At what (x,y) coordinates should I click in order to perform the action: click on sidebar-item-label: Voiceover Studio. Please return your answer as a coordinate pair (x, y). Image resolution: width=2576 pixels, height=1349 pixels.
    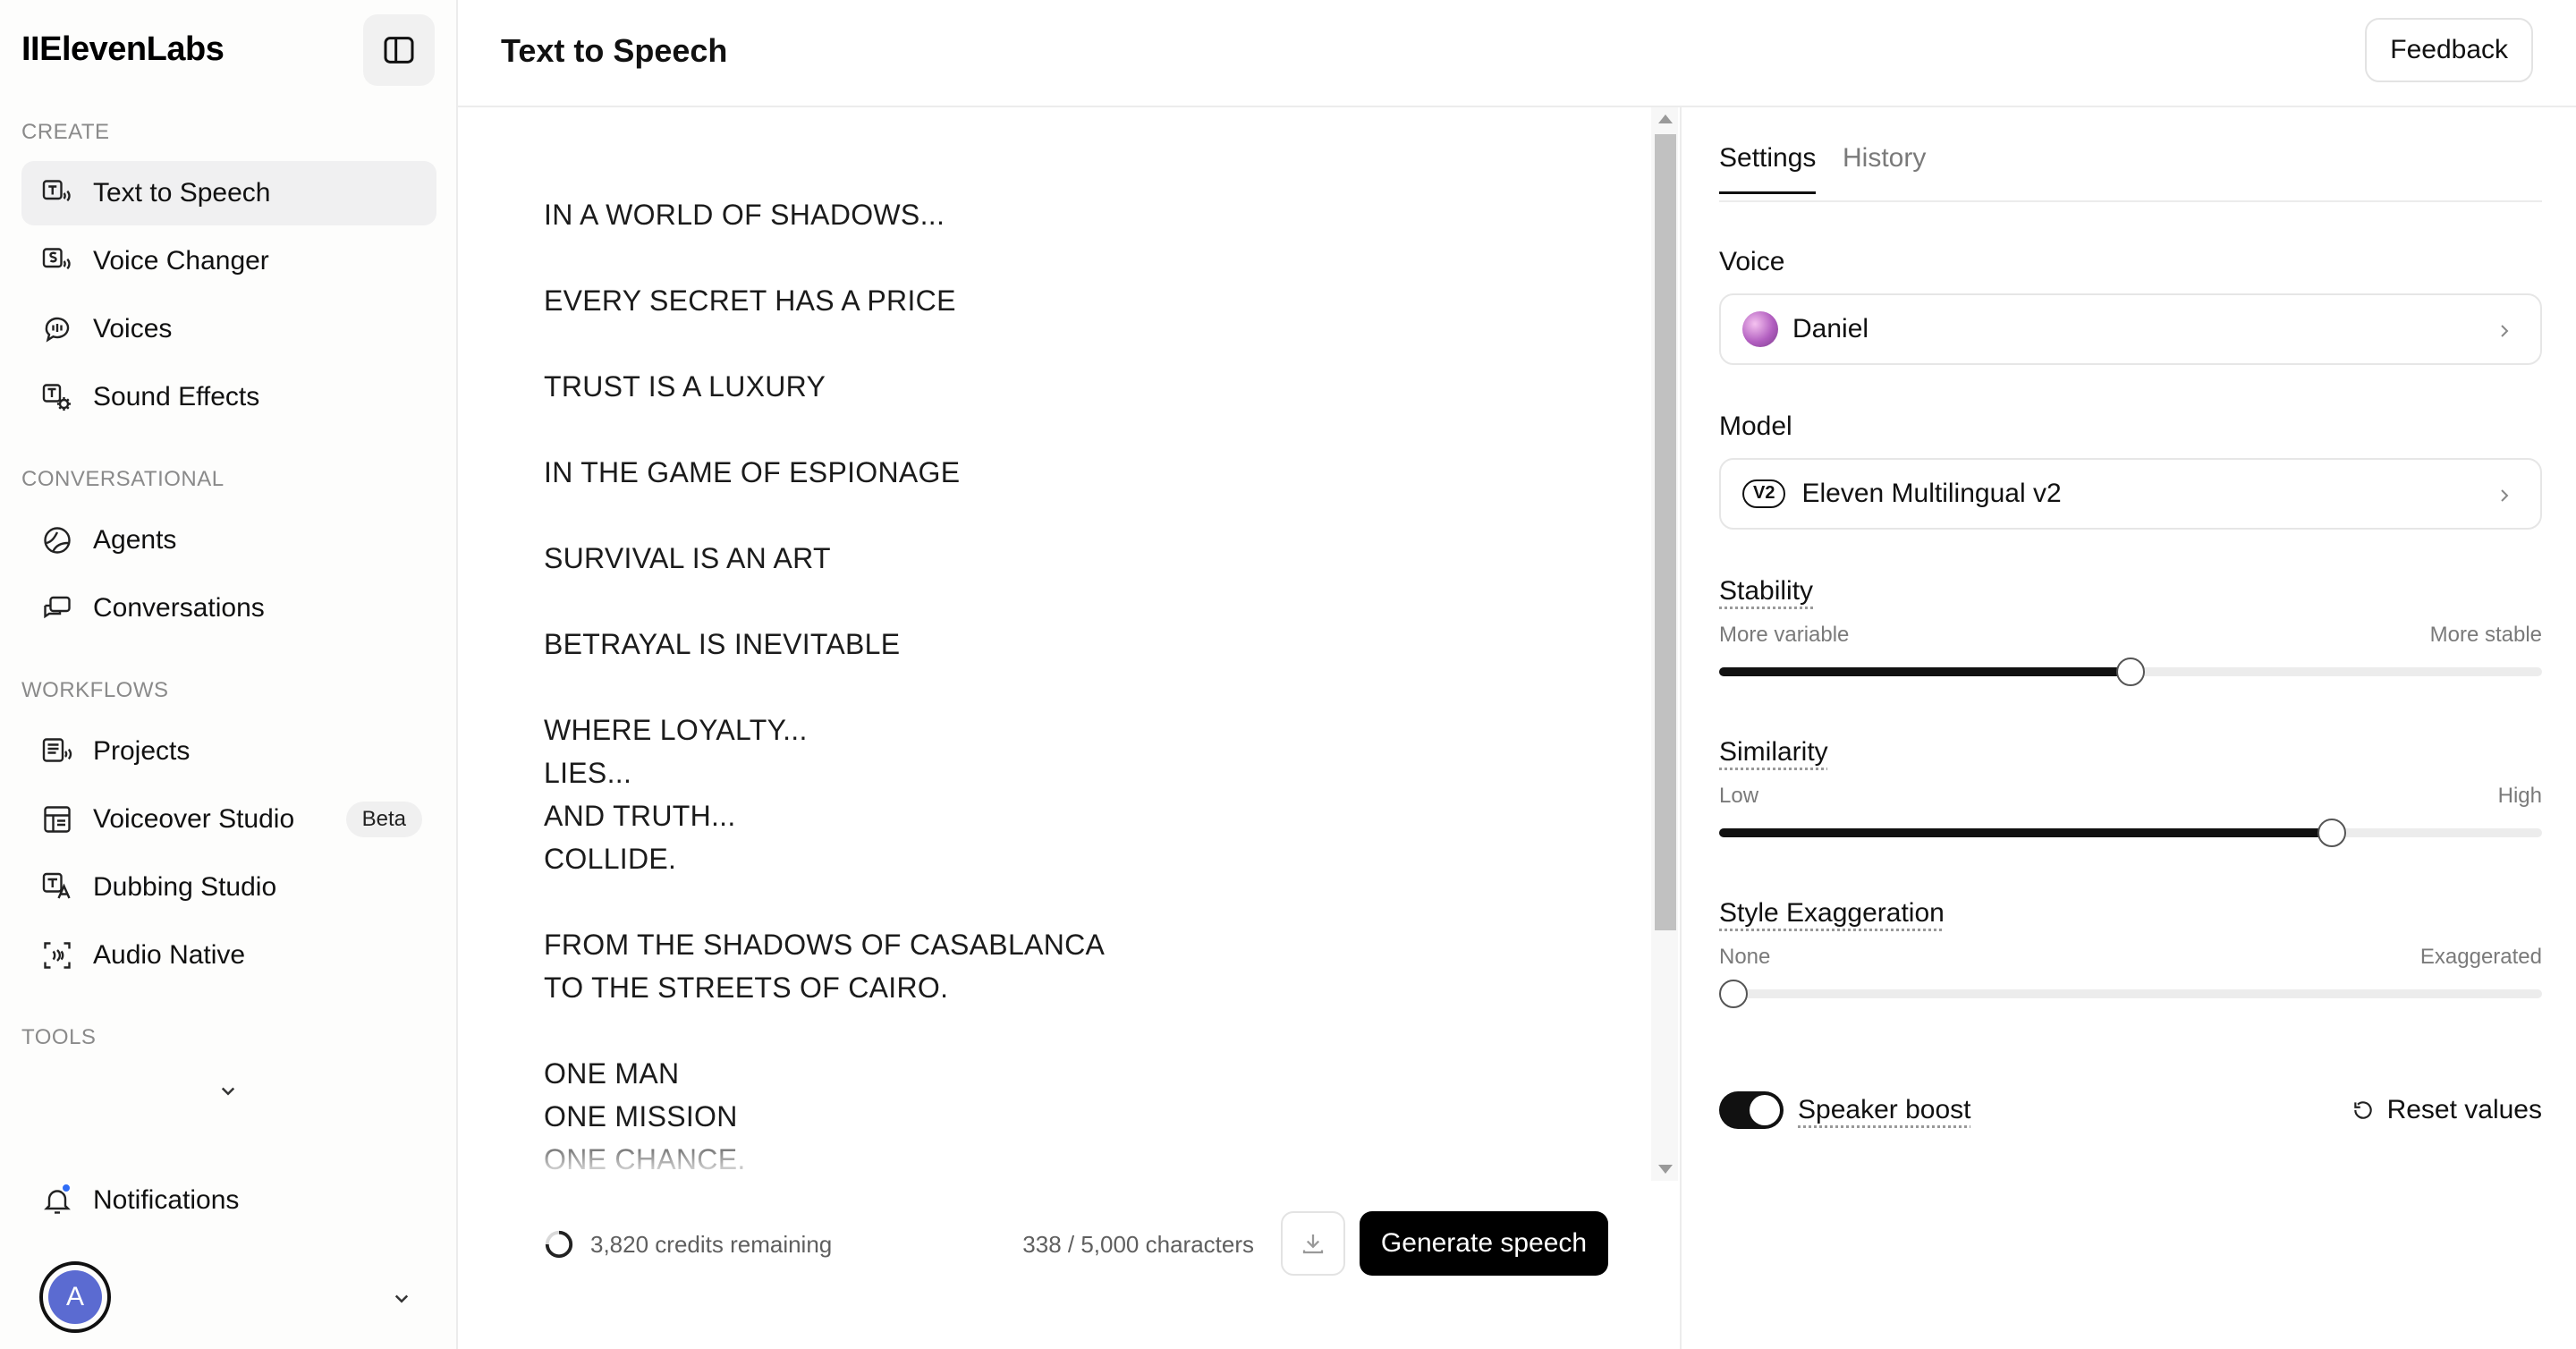
    Looking at the image, I should click on (194, 819).